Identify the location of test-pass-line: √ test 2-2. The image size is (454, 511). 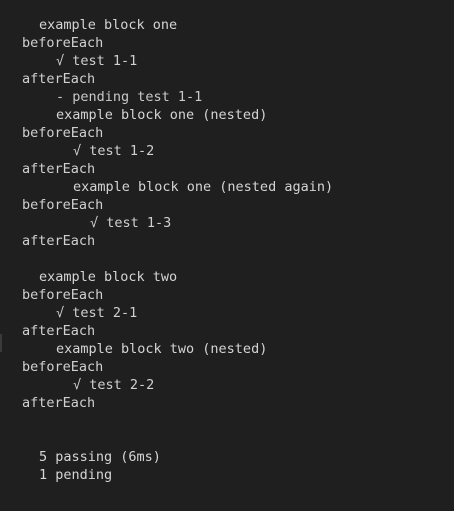
(114, 385).